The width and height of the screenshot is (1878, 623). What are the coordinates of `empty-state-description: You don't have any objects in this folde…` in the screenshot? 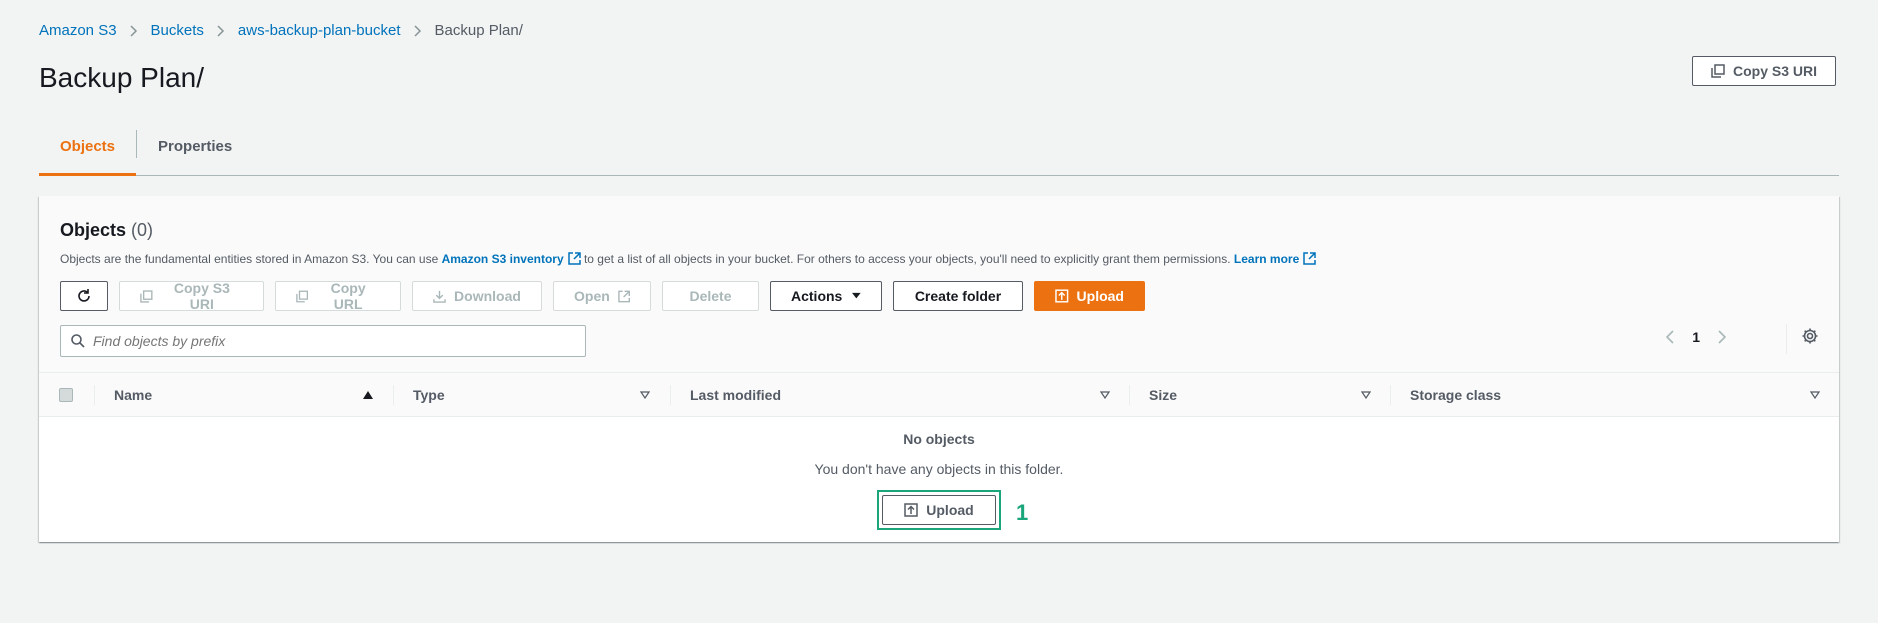 It's located at (939, 469).